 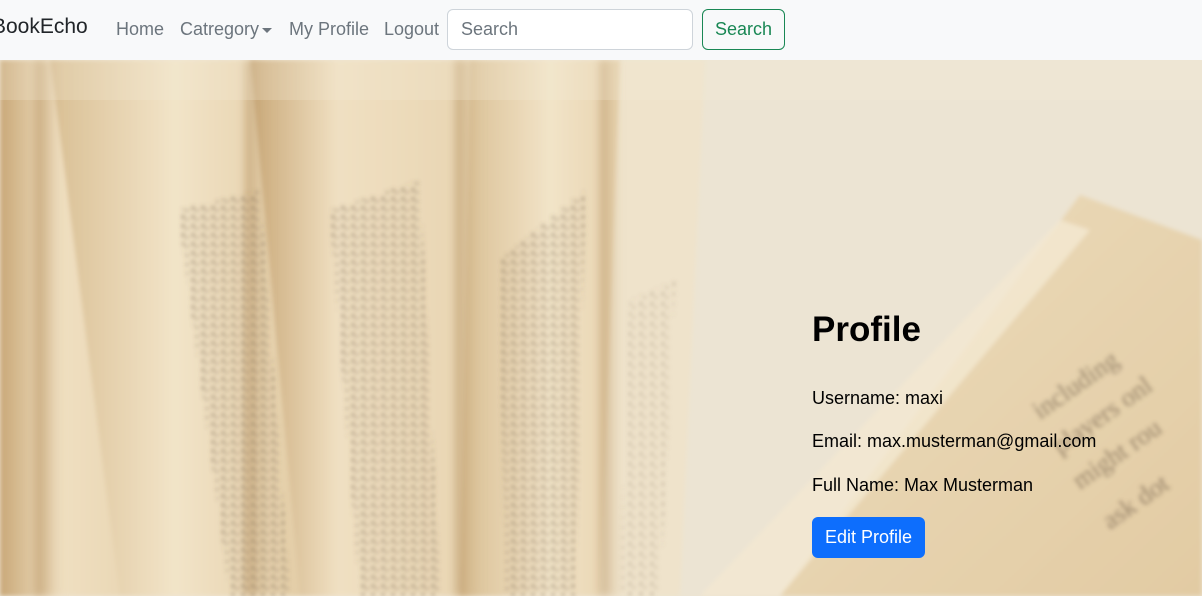 What do you see at coordinates (570, 29) in the screenshot?
I see `search-input` at bounding box center [570, 29].